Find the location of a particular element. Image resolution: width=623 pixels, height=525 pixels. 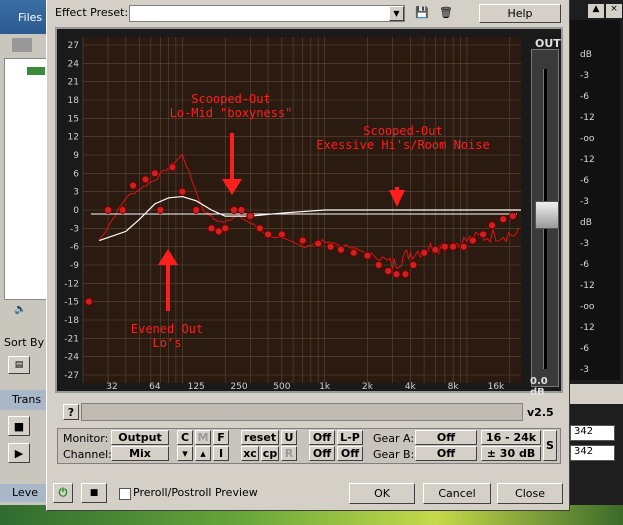

annotation-lo-line2: Lo's is located at coordinates (167, 343).